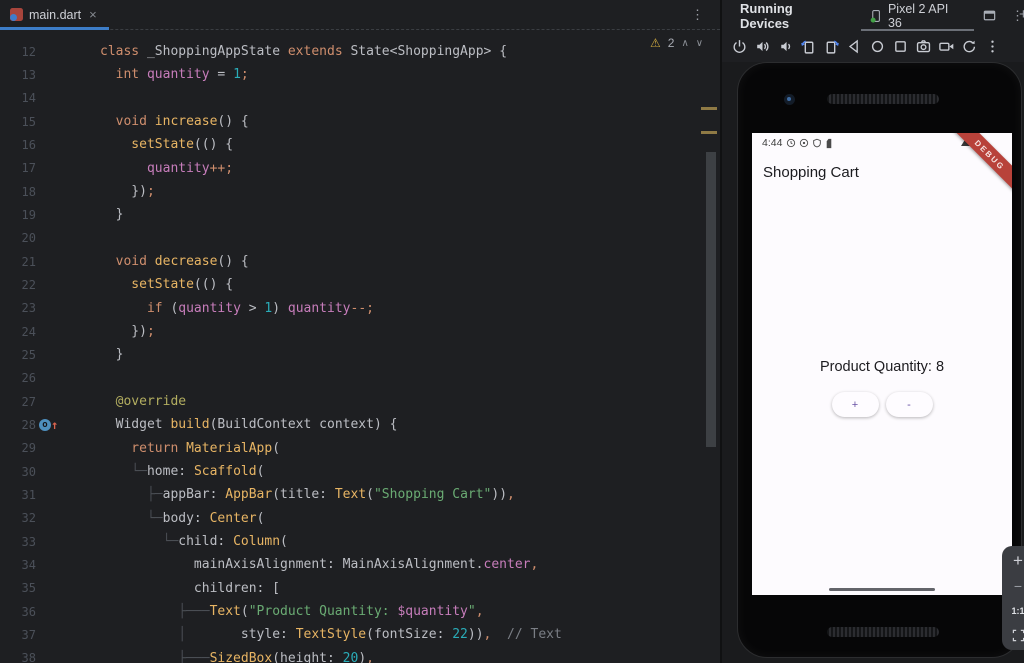  Describe the element at coordinates (360, 378) in the screenshot. I see `code-line: 26` at that location.